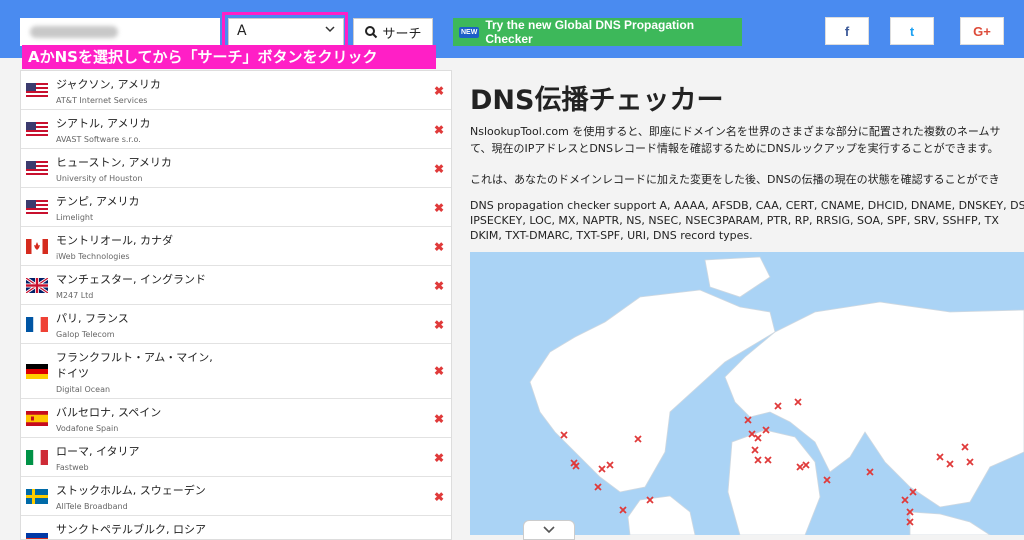 The width and height of the screenshot is (1024, 540). What do you see at coordinates (236, 371) in the screenshot?
I see `server-row: フランクフルト・アム・マイン, ドイツ Digital Ocean ✖` at bounding box center [236, 371].